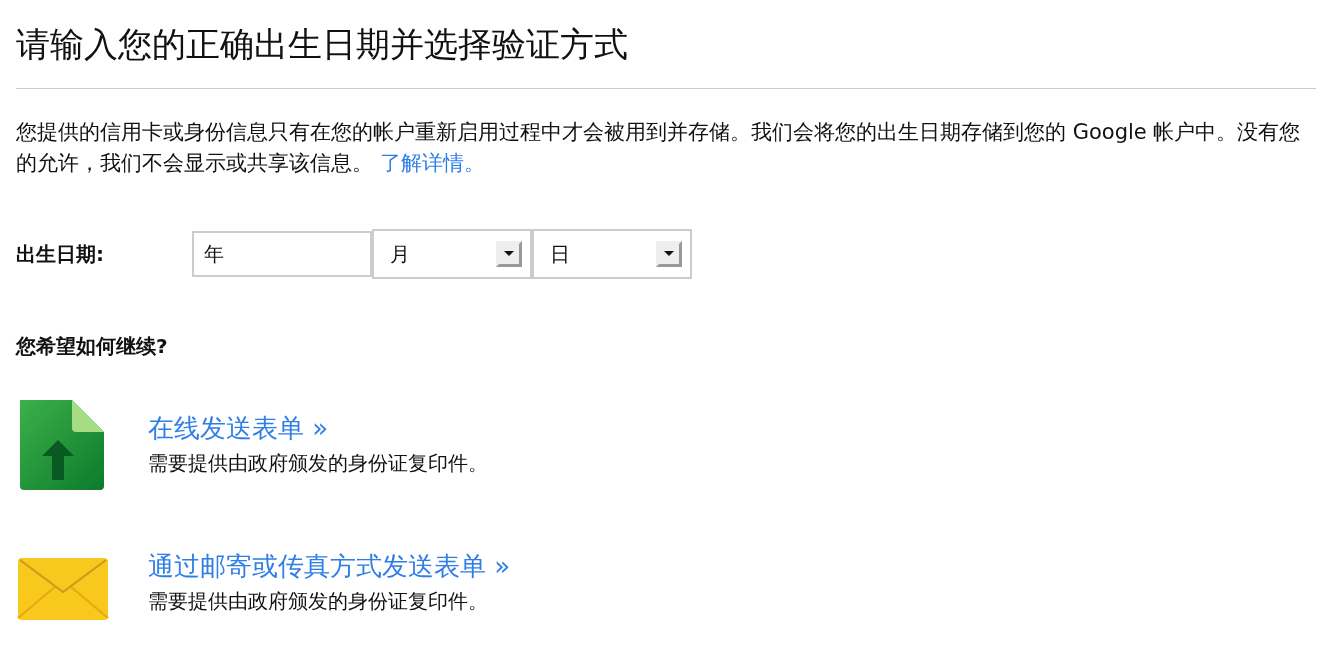  I want to click on option-link: 通过邮寄或传真方式发送表单 », so click(329, 566).